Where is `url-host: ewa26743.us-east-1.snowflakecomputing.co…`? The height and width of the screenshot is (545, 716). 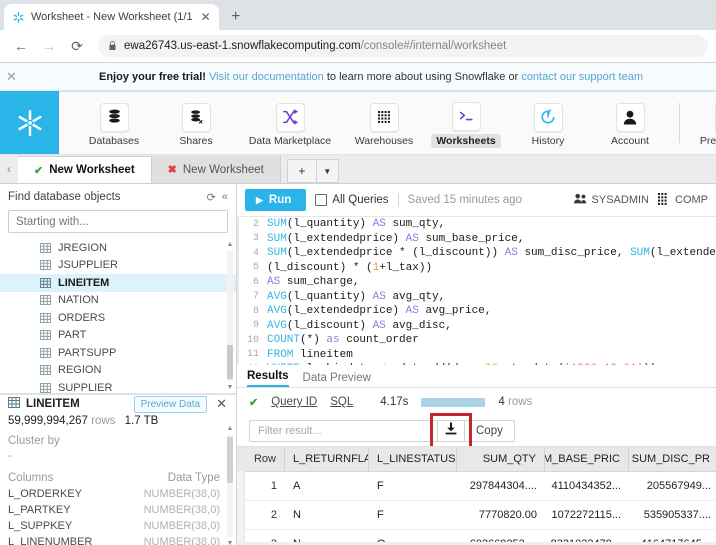 url-host: ewa26743.us-east-1.snowflakecomputing.co… is located at coordinates (242, 46).